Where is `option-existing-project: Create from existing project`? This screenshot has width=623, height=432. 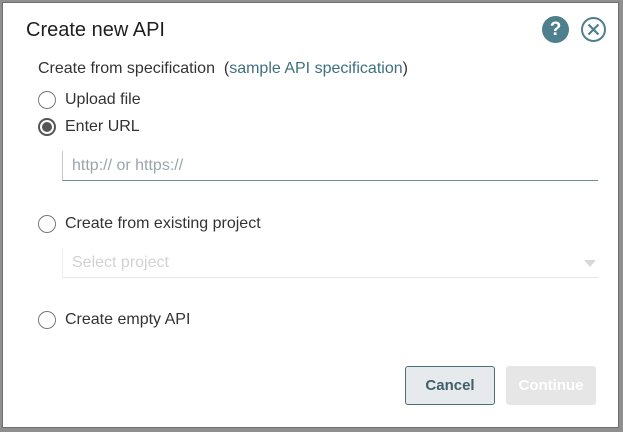 option-existing-project: Create from existing project is located at coordinates (149, 224).